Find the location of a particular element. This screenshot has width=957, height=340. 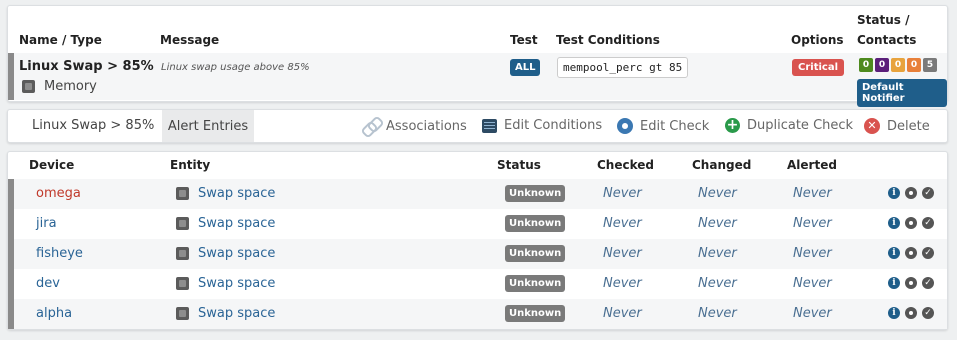

device-link: jira is located at coordinates (46, 223).